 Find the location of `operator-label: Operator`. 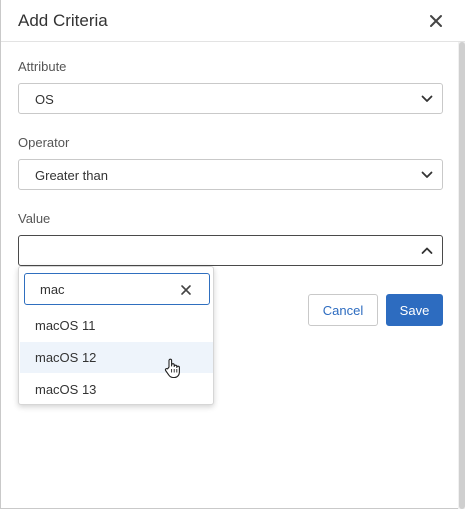

operator-label: Operator is located at coordinates (44, 142).